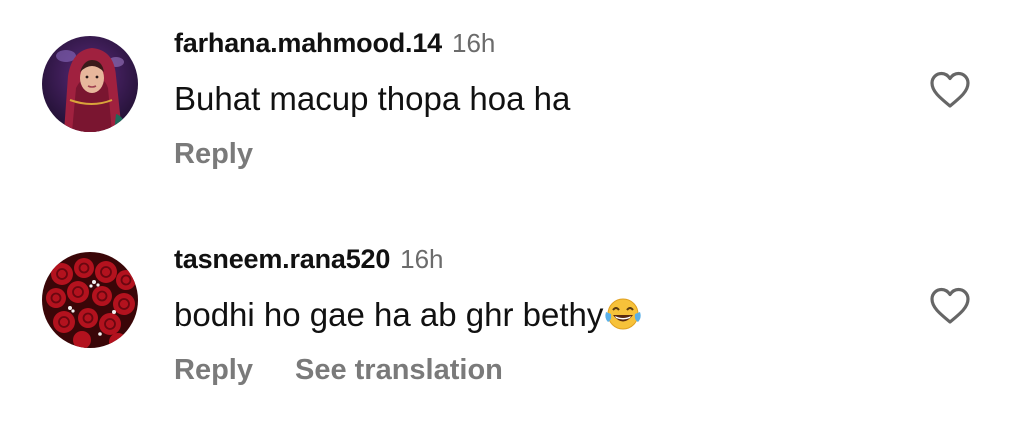 Image resolution: width=1024 pixels, height=442 pixels. Describe the element at coordinates (372, 98) in the screenshot. I see `comment-text: Buhat macup thopa hoa ha` at that location.